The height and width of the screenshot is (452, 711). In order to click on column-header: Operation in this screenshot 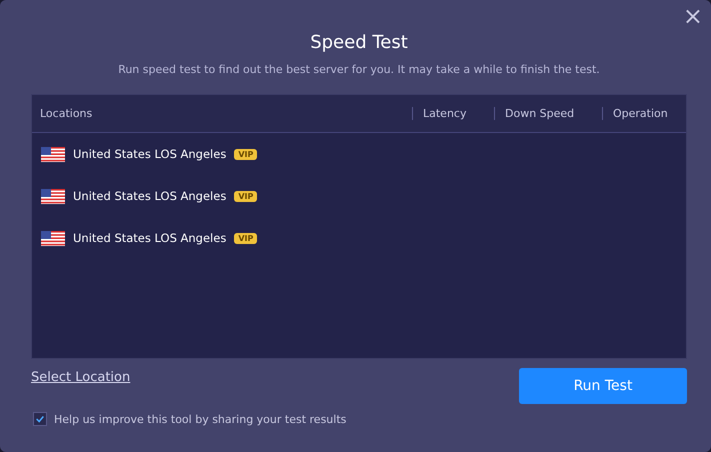, I will do `click(644, 113)`.